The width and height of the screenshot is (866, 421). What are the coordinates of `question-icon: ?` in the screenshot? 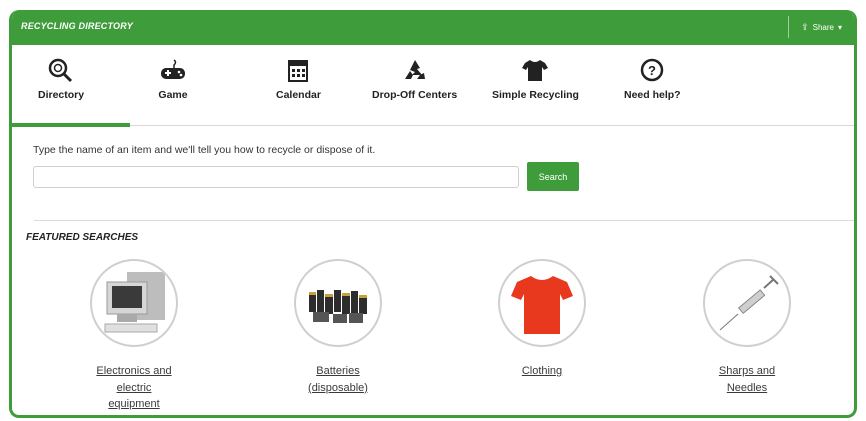 It's located at (652, 70).